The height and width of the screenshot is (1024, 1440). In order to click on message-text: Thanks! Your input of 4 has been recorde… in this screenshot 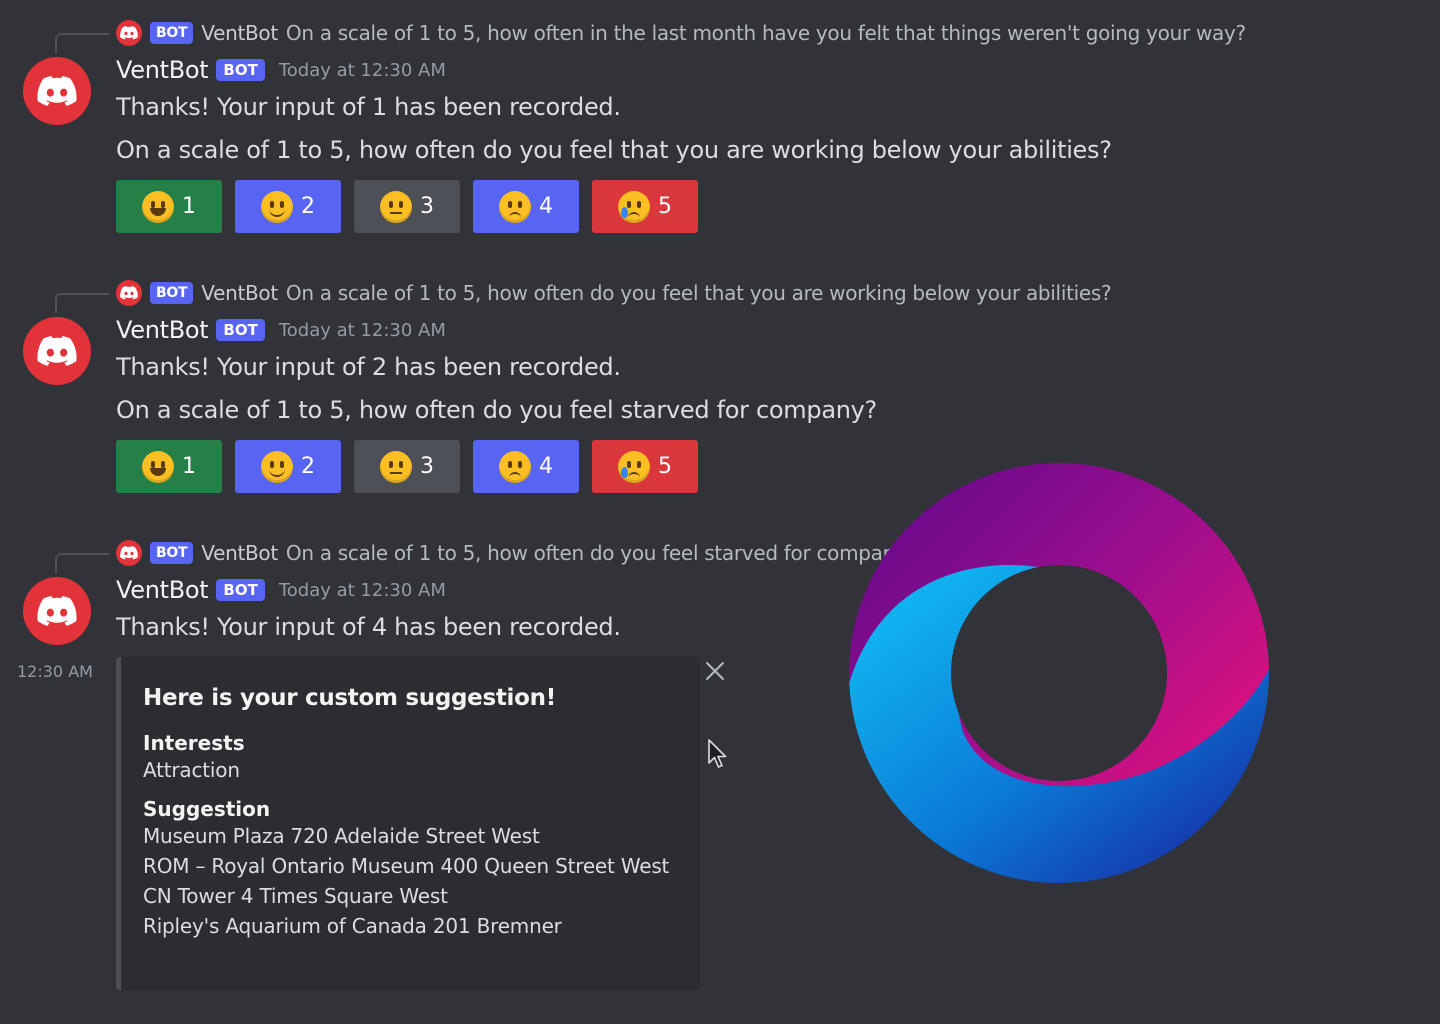, I will do `click(368, 627)`.